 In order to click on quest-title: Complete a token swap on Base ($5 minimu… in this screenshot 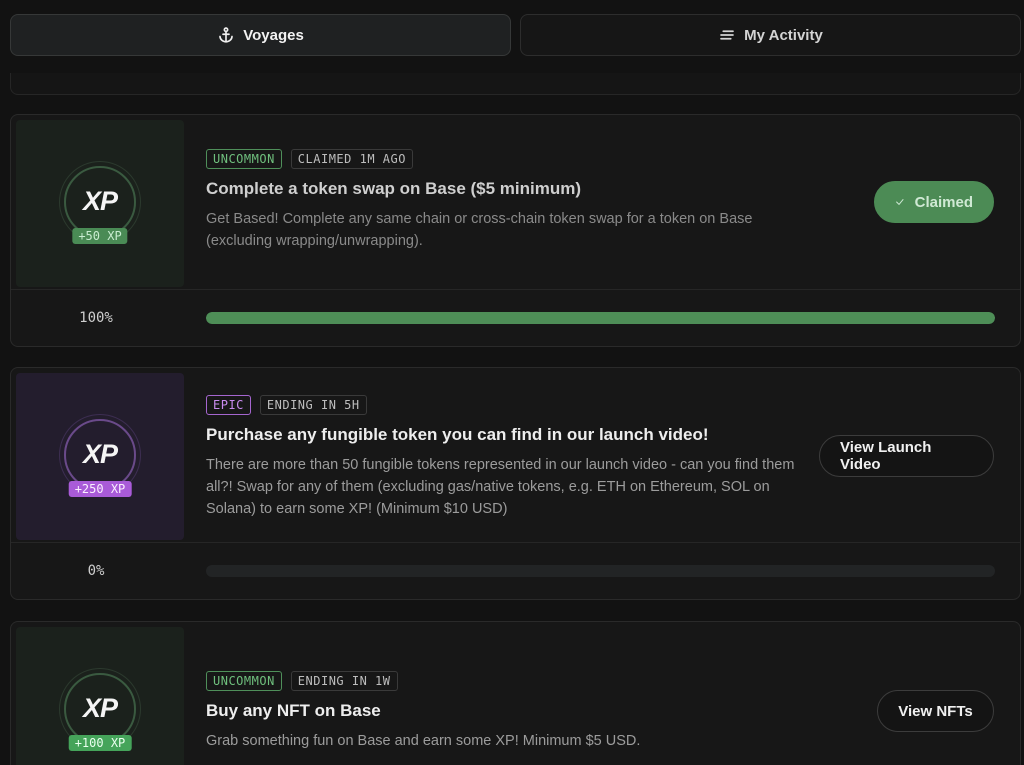, I will do `click(394, 188)`.